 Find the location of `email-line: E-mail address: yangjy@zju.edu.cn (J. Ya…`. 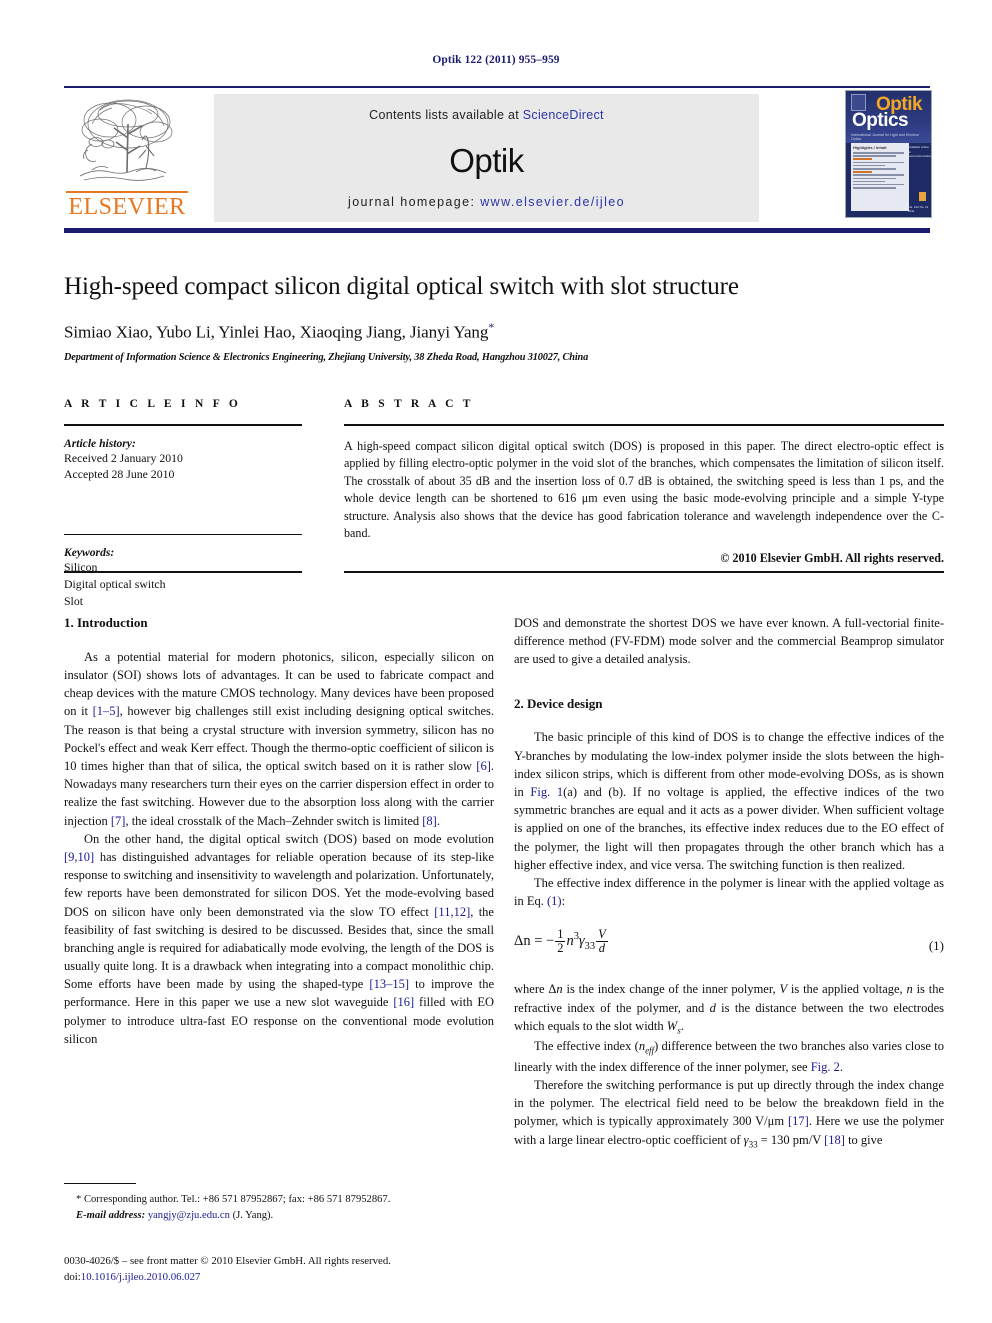

email-line: E-mail address: yangjy@zju.edu.cn (J. Ya… is located at coordinates (279, 1216).